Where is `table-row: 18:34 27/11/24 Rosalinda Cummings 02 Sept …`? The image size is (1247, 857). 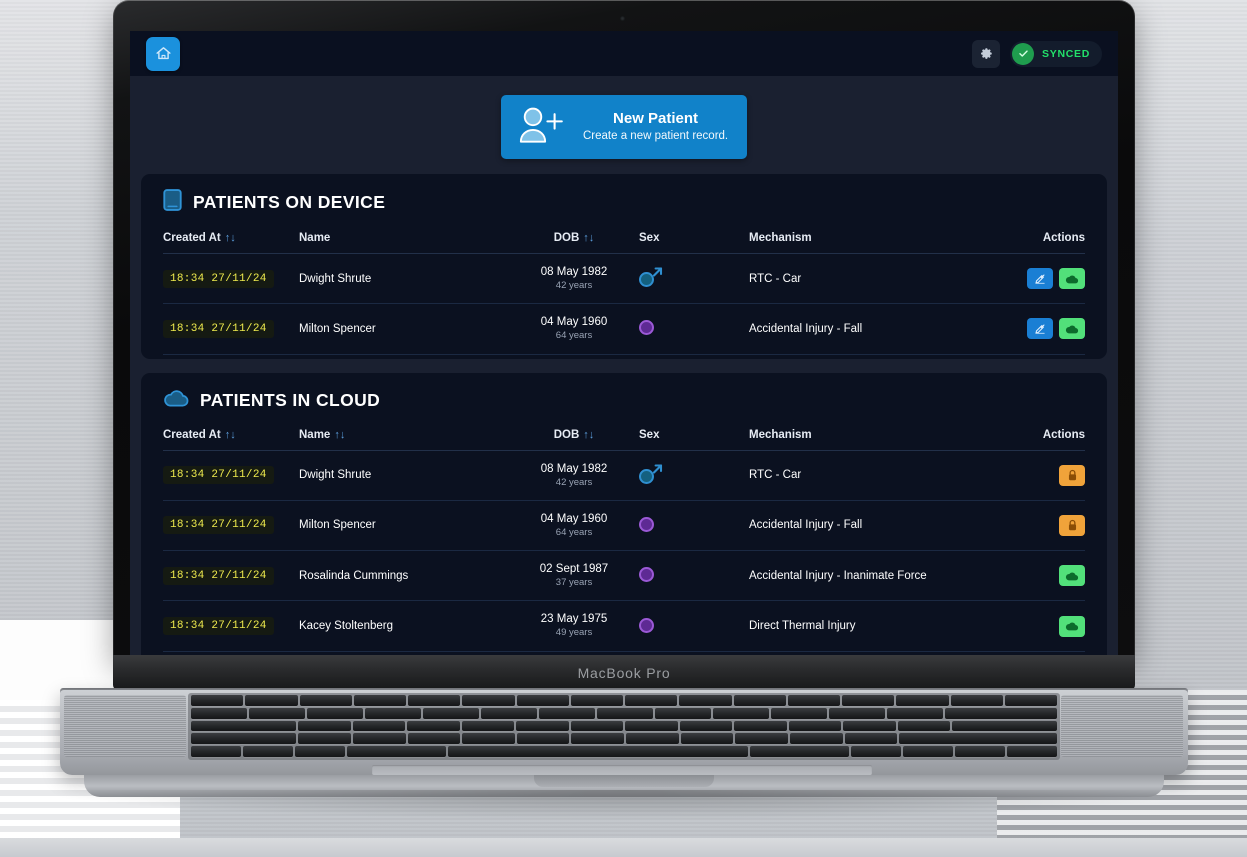 table-row: 18:34 27/11/24 Rosalinda Cummings 02 Sept … is located at coordinates (624, 576).